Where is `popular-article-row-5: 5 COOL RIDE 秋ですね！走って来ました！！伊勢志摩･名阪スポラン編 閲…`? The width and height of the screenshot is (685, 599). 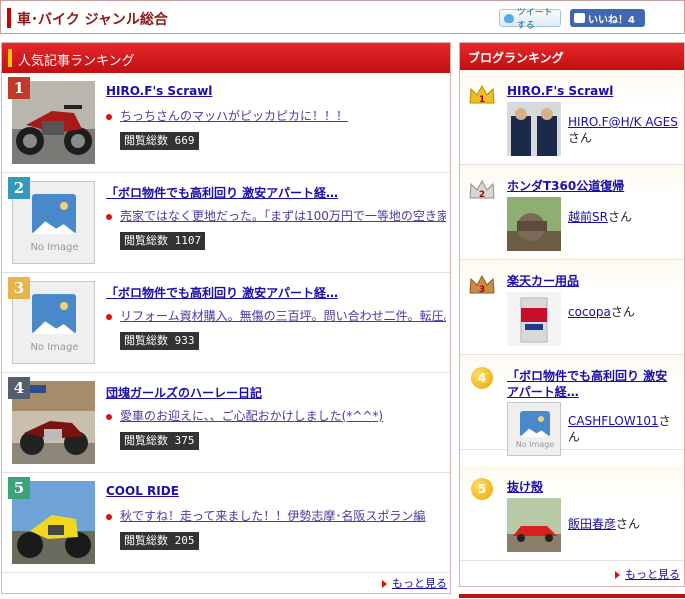 popular-article-row-5: 5 COOL RIDE 秋ですね！走って来ました！！伊勢志摩･名阪スポラン編 閲… is located at coordinates (226, 523).